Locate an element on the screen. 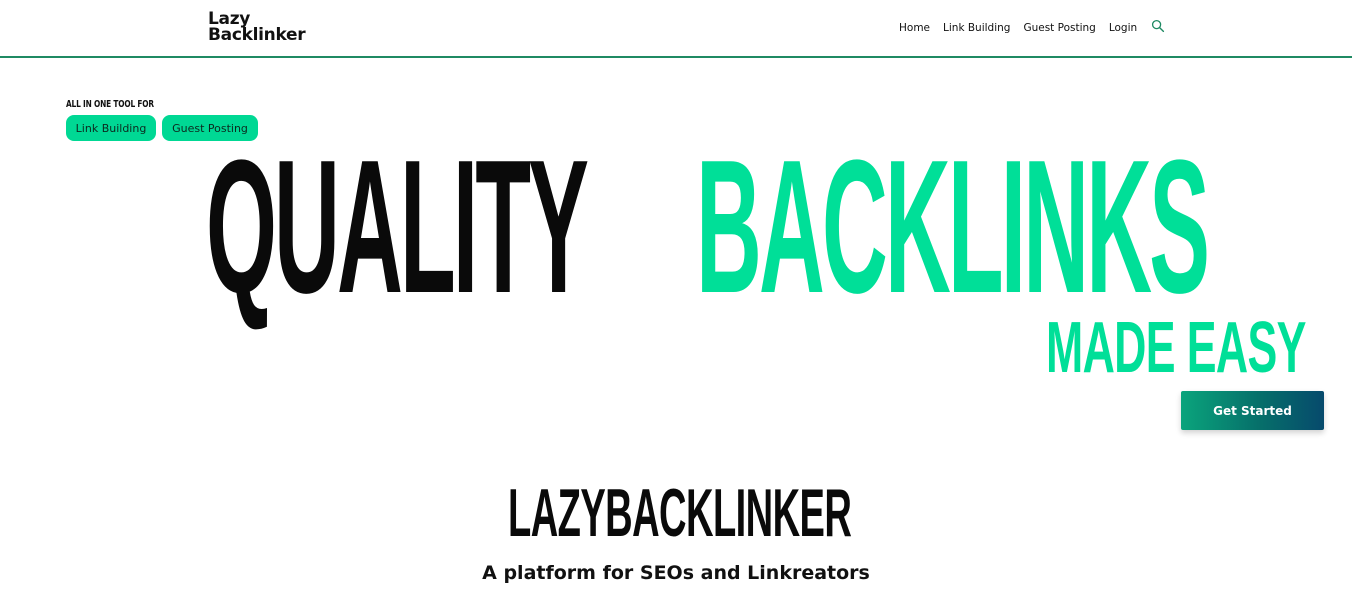 The image size is (1352, 597). logo-line-2: Backlinker is located at coordinates (257, 35).